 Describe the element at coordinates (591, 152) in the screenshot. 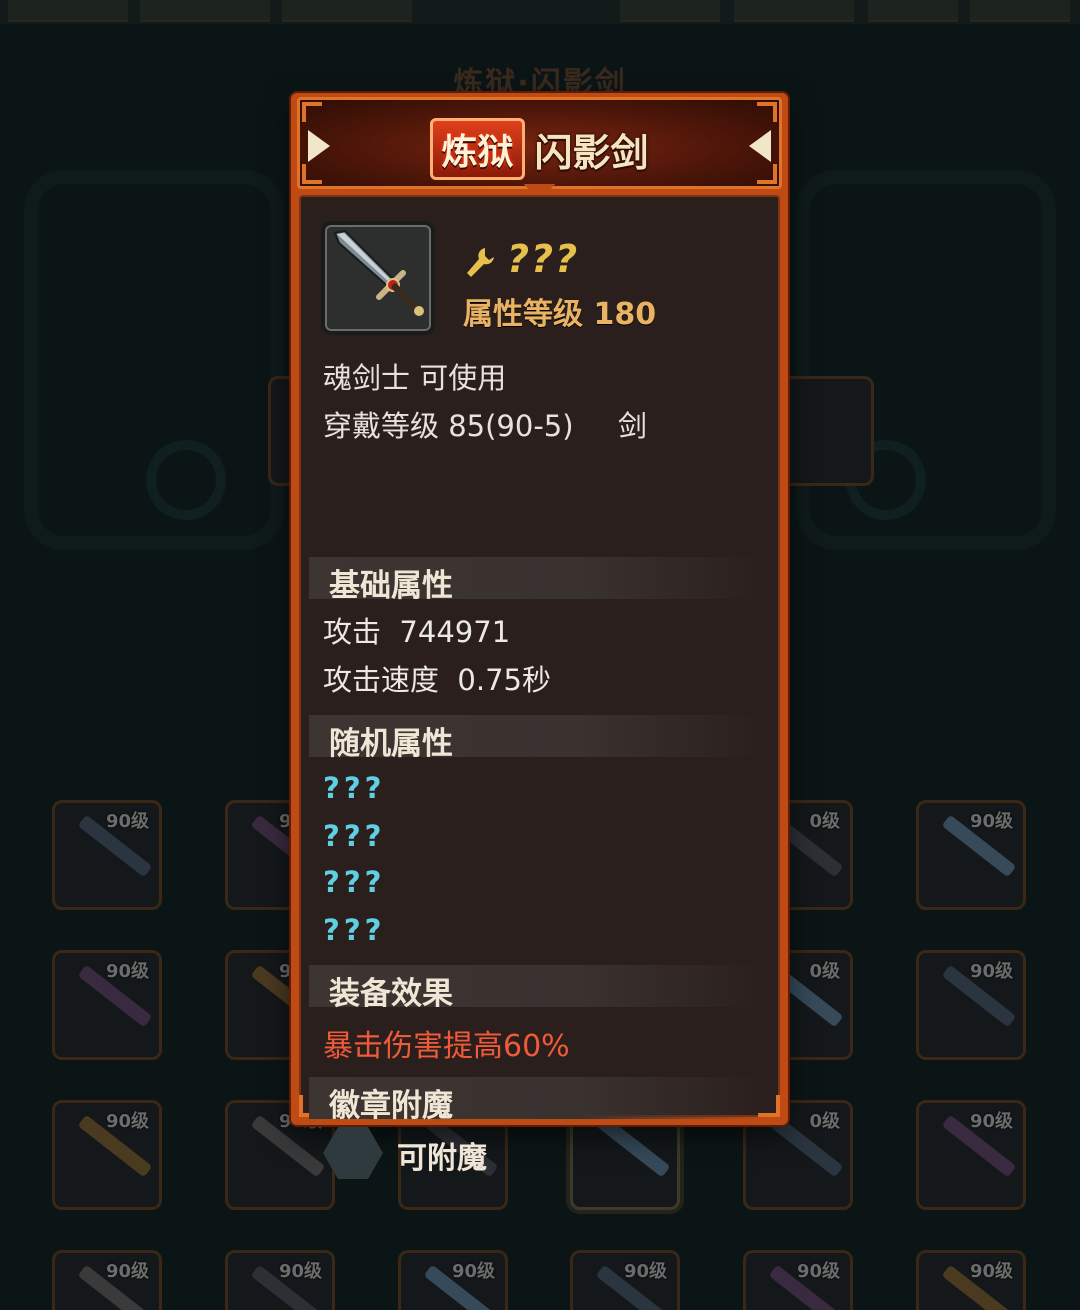

I see `item-name: 闪影剑` at that location.